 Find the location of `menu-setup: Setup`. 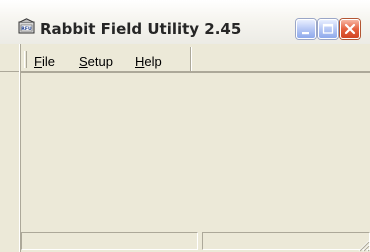

menu-setup: Setup is located at coordinates (96, 61).